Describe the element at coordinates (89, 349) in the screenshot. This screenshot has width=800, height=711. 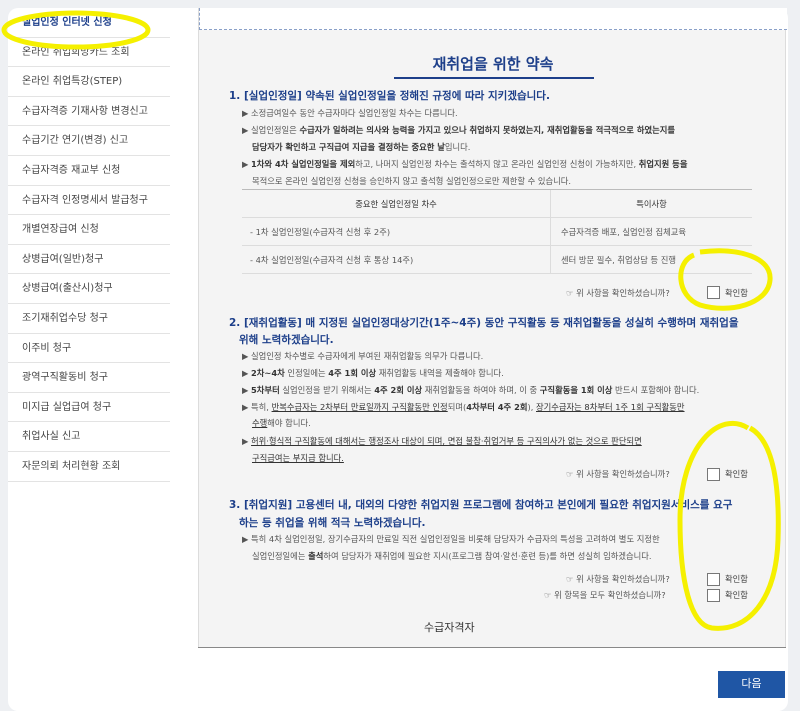
I see `sidebar-item-relocation: 이주비 청구` at that location.